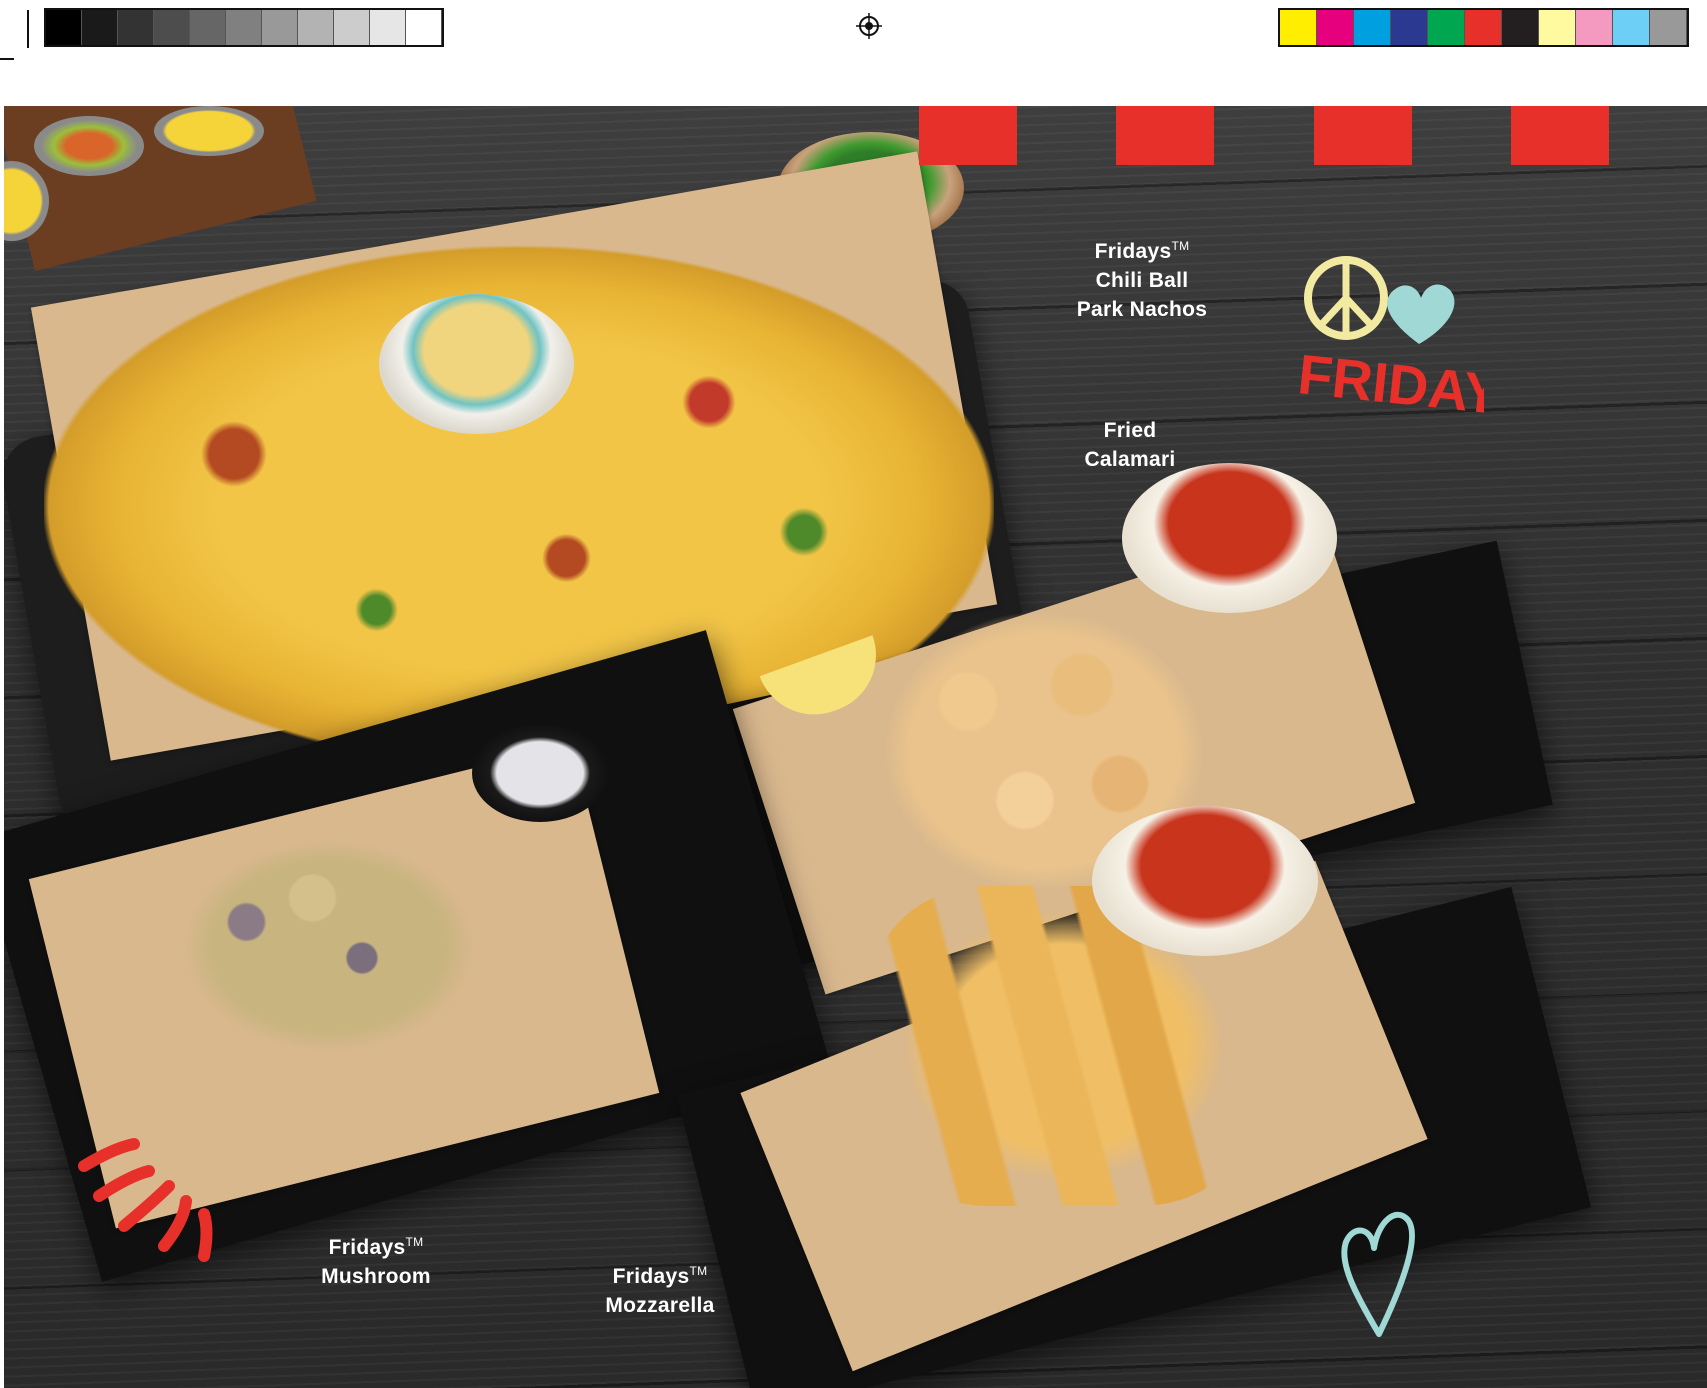  Describe the element at coordinates (1130, 459) in the screenshot. I see `item-name-line2: Calamari` at that location.